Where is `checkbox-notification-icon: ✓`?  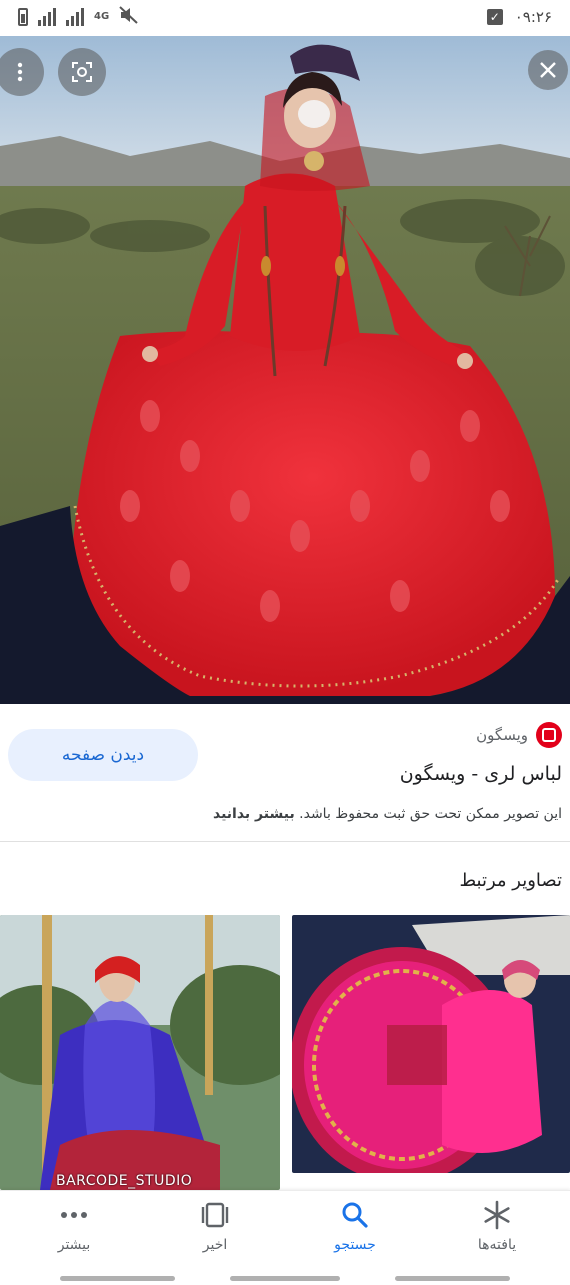 checkbox-notification-icon: ✓ is located at coordinates (494, 17).